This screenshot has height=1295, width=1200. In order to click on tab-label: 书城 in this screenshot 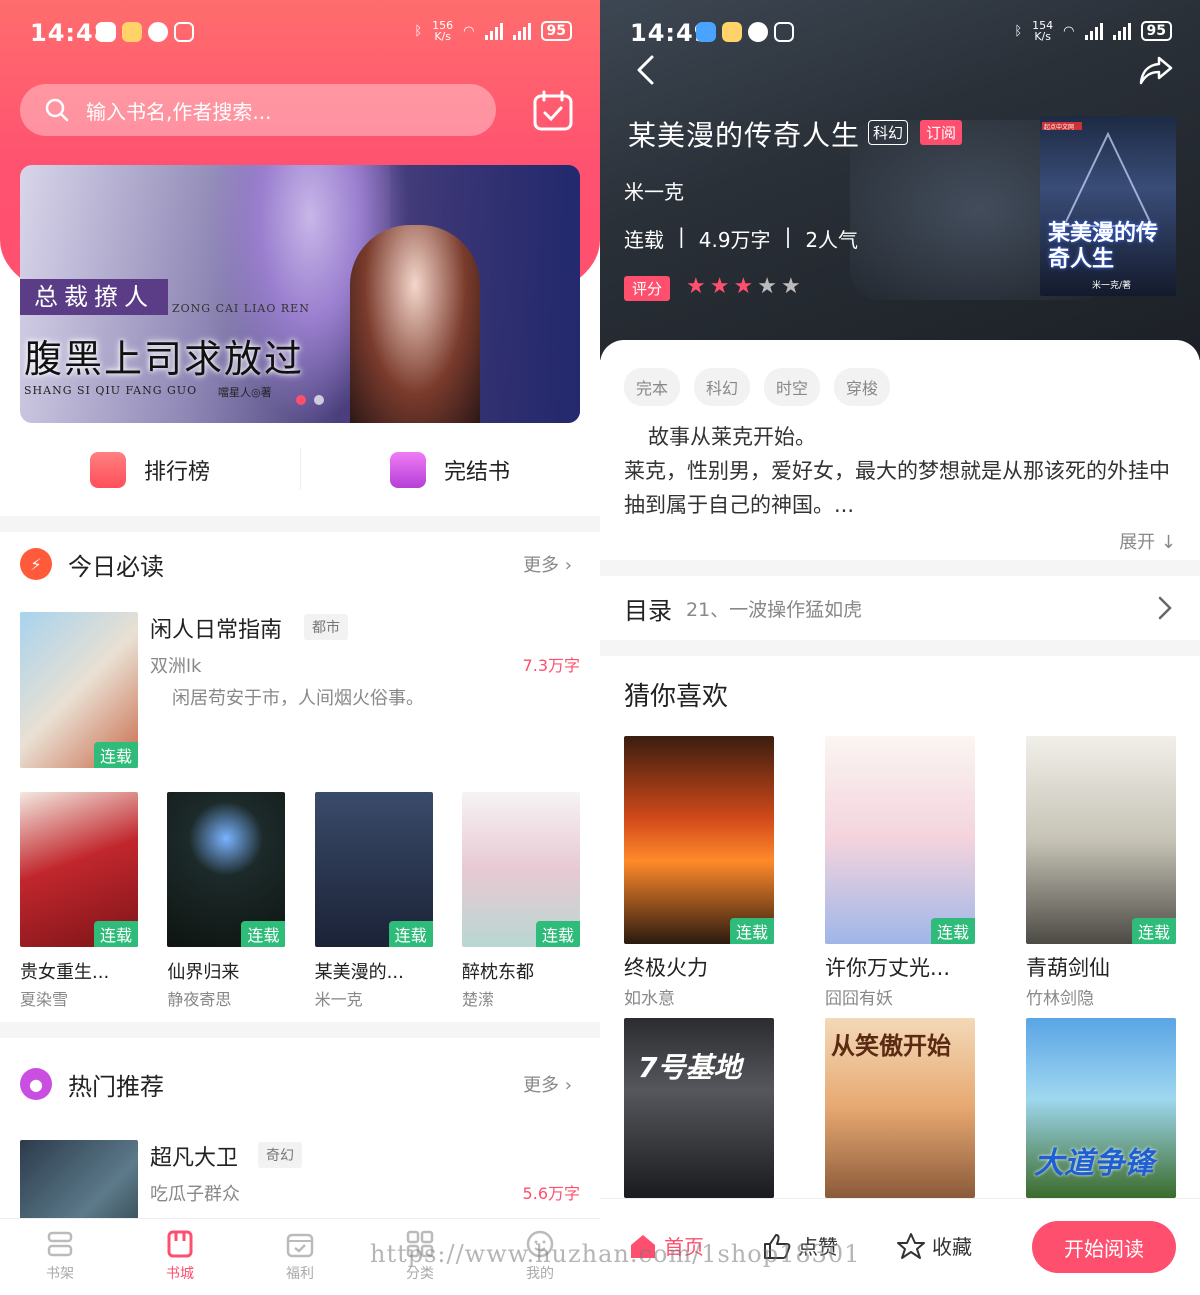, I will do `click(180, 1274)`.